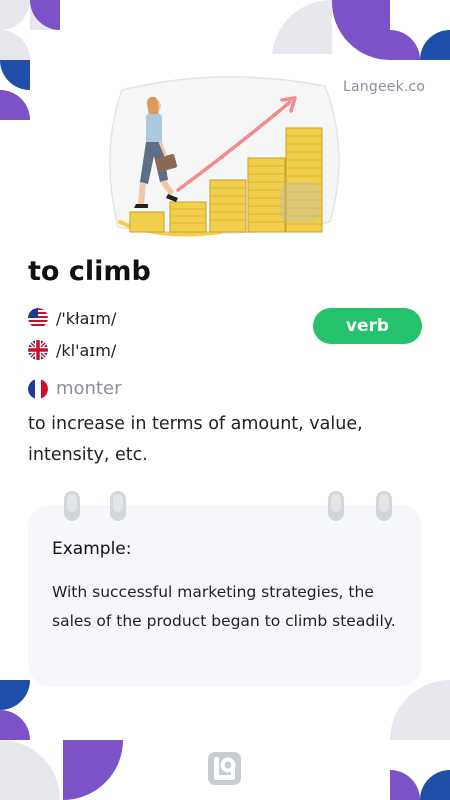  I want to click on brand-label: Langeek.co, so click(384, 87).